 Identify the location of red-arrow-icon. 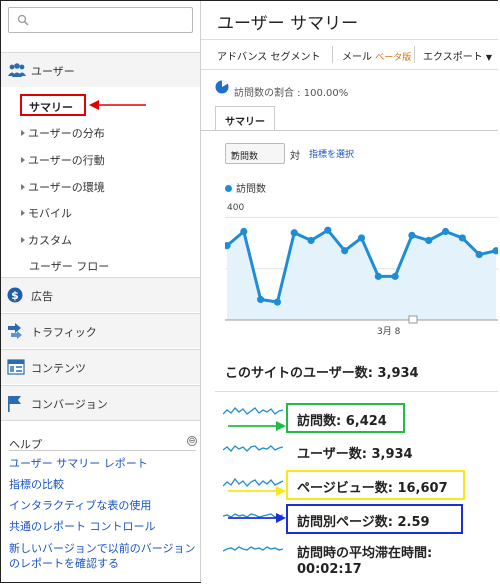
(117, 105).